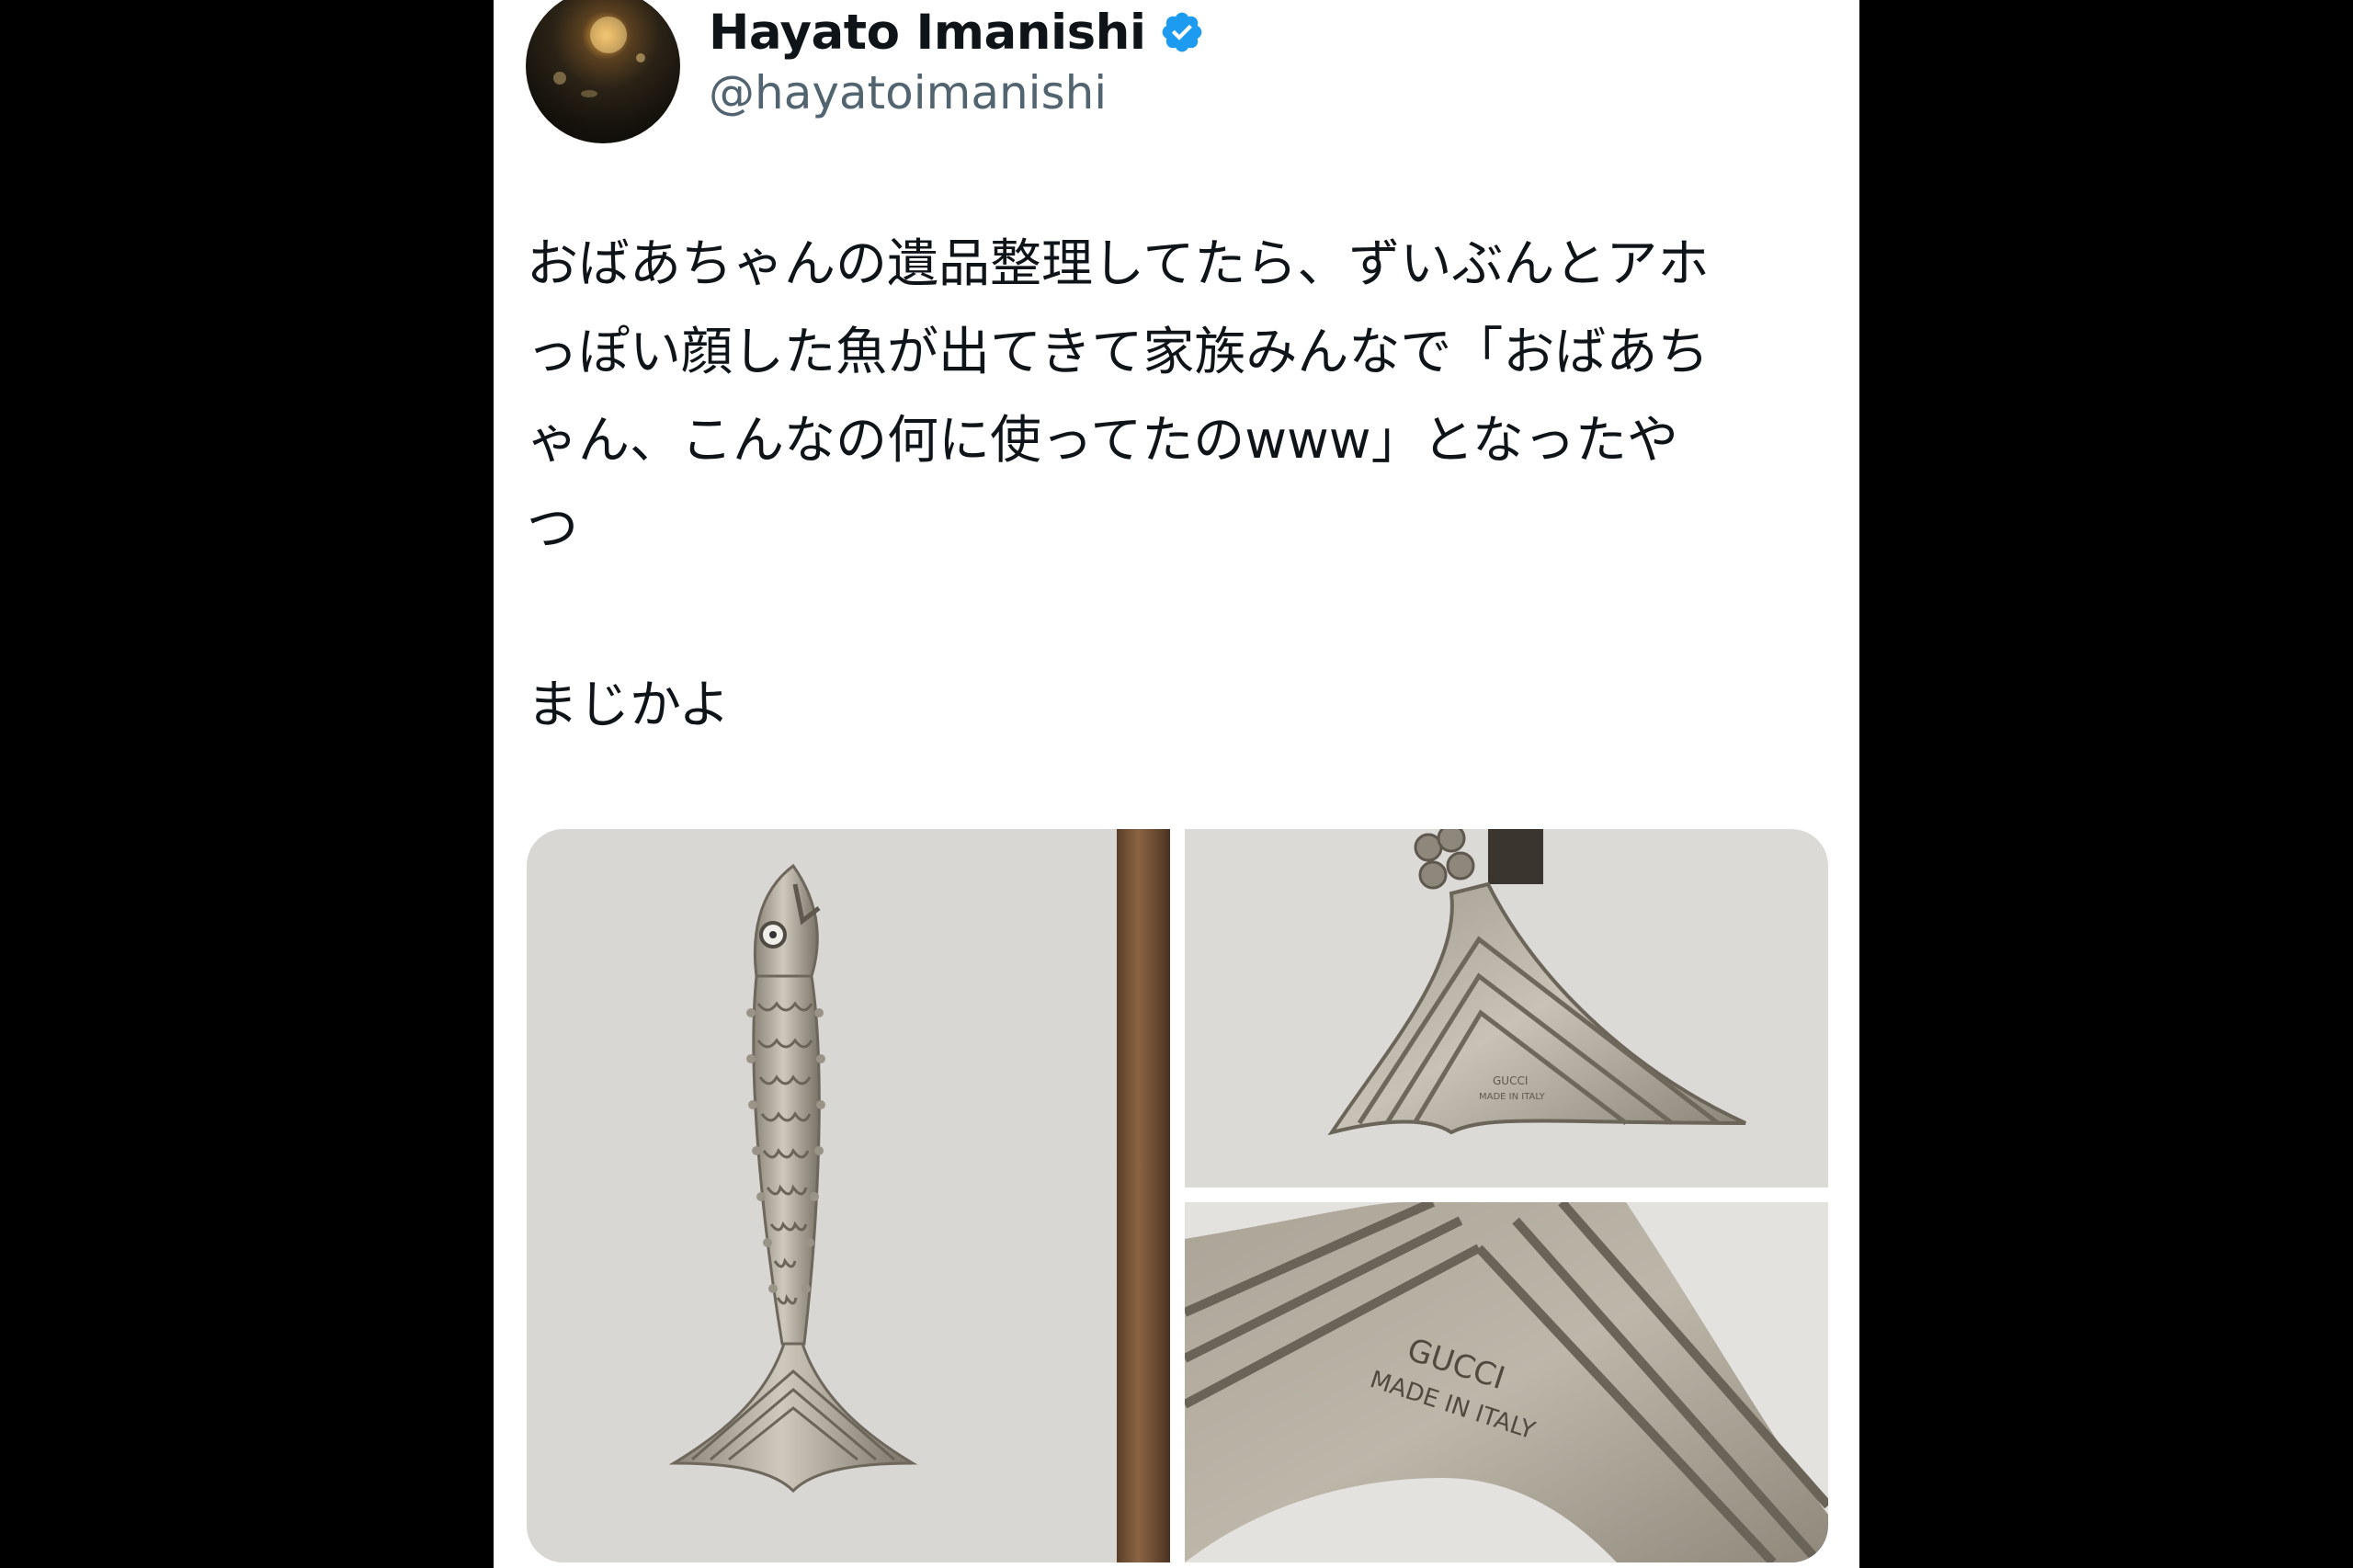  What do you see at coordinates (1118, 264) in the screenshot?
I see `tweet-line: おばあちゃんの遺品整理してたら、ずいぶんとアホ` at bounding box center [1118, 264].